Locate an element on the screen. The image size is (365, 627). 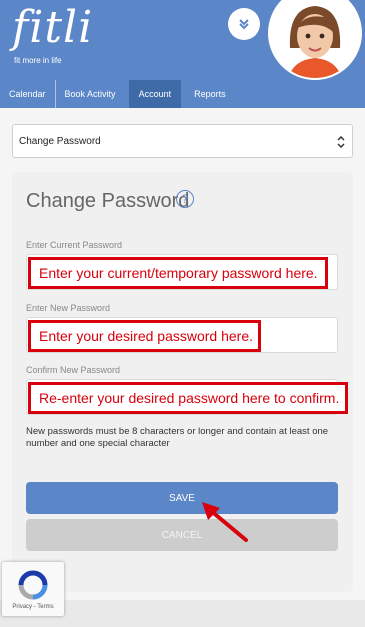
cancel-button: CANCEL is located at coordinates (182, 535).